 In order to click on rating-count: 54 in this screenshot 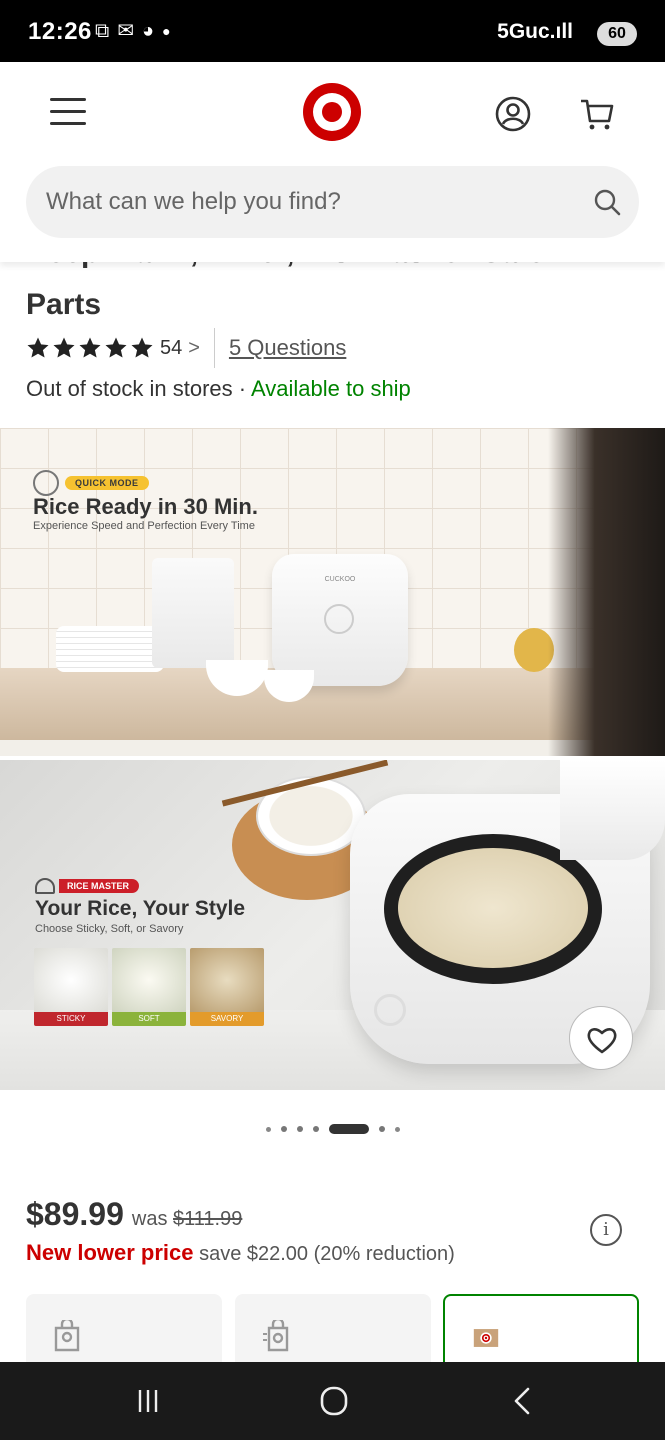, I will do `click(171, 348)`.